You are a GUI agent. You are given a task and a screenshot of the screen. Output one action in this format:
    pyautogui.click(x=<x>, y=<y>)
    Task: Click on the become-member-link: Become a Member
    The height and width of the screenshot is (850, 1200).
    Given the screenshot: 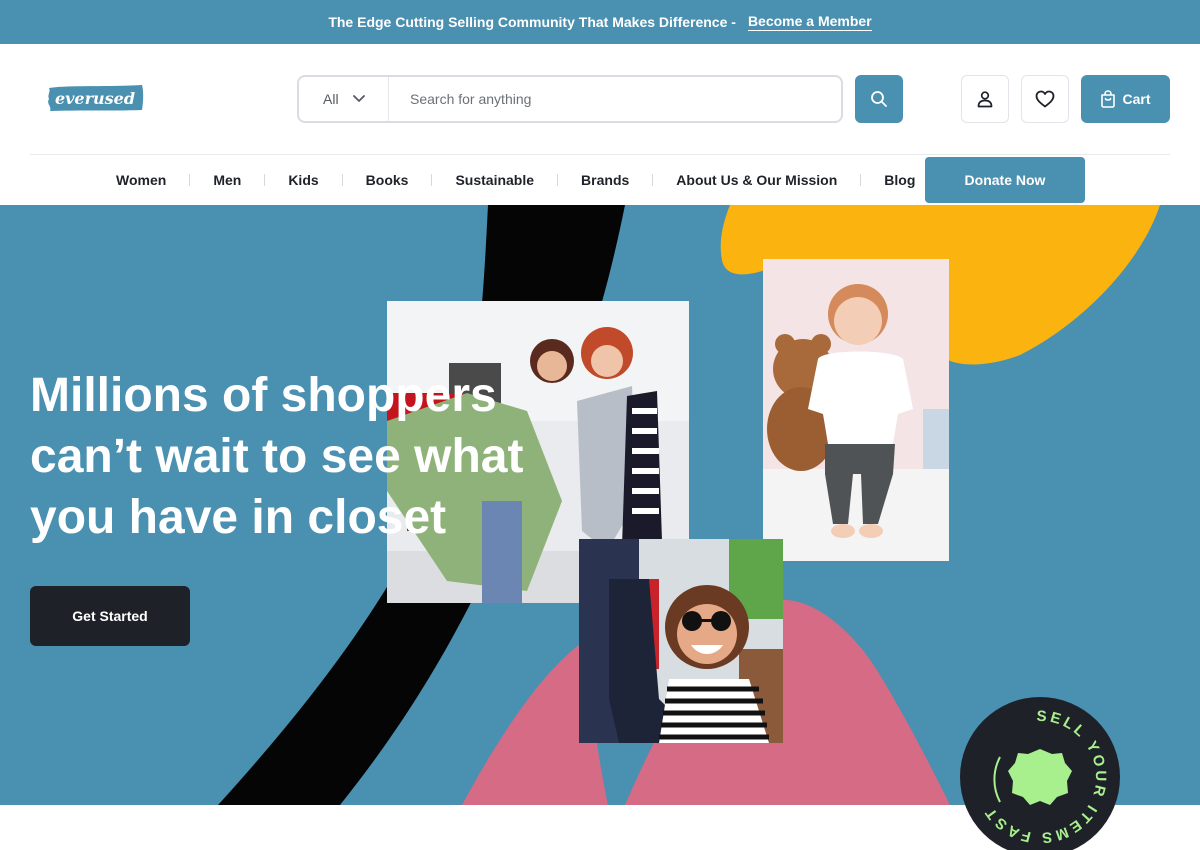 What is the action you would take?
    pyautogui.click(x=809, y=22)
    